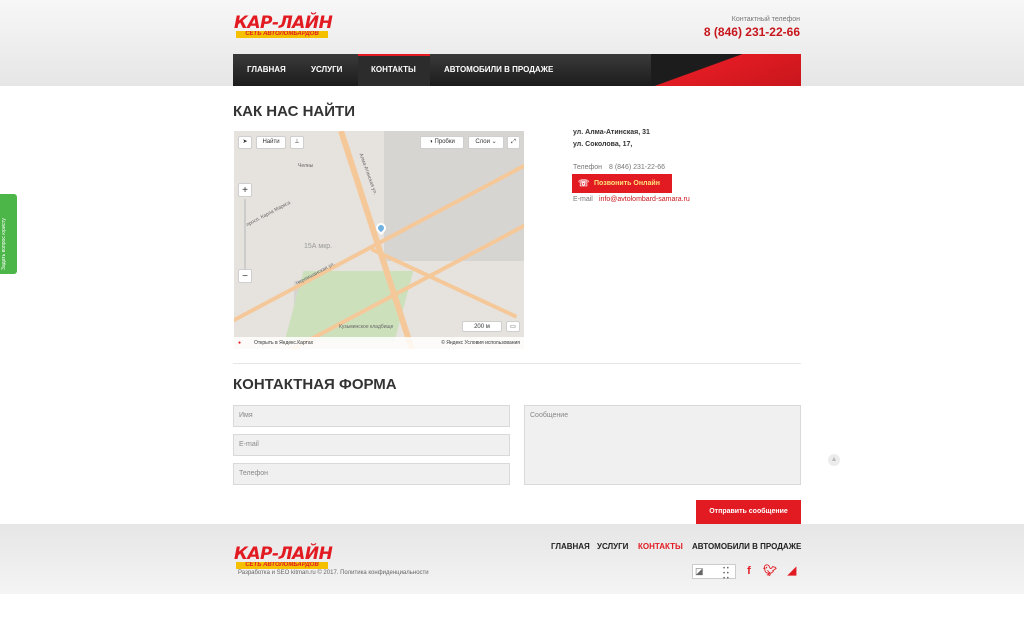 The image size is (1024, 626). Describe the element at coordinates (268, 214) in the screenshot. I see `map-label: просп. Карла Маркса` at that location.